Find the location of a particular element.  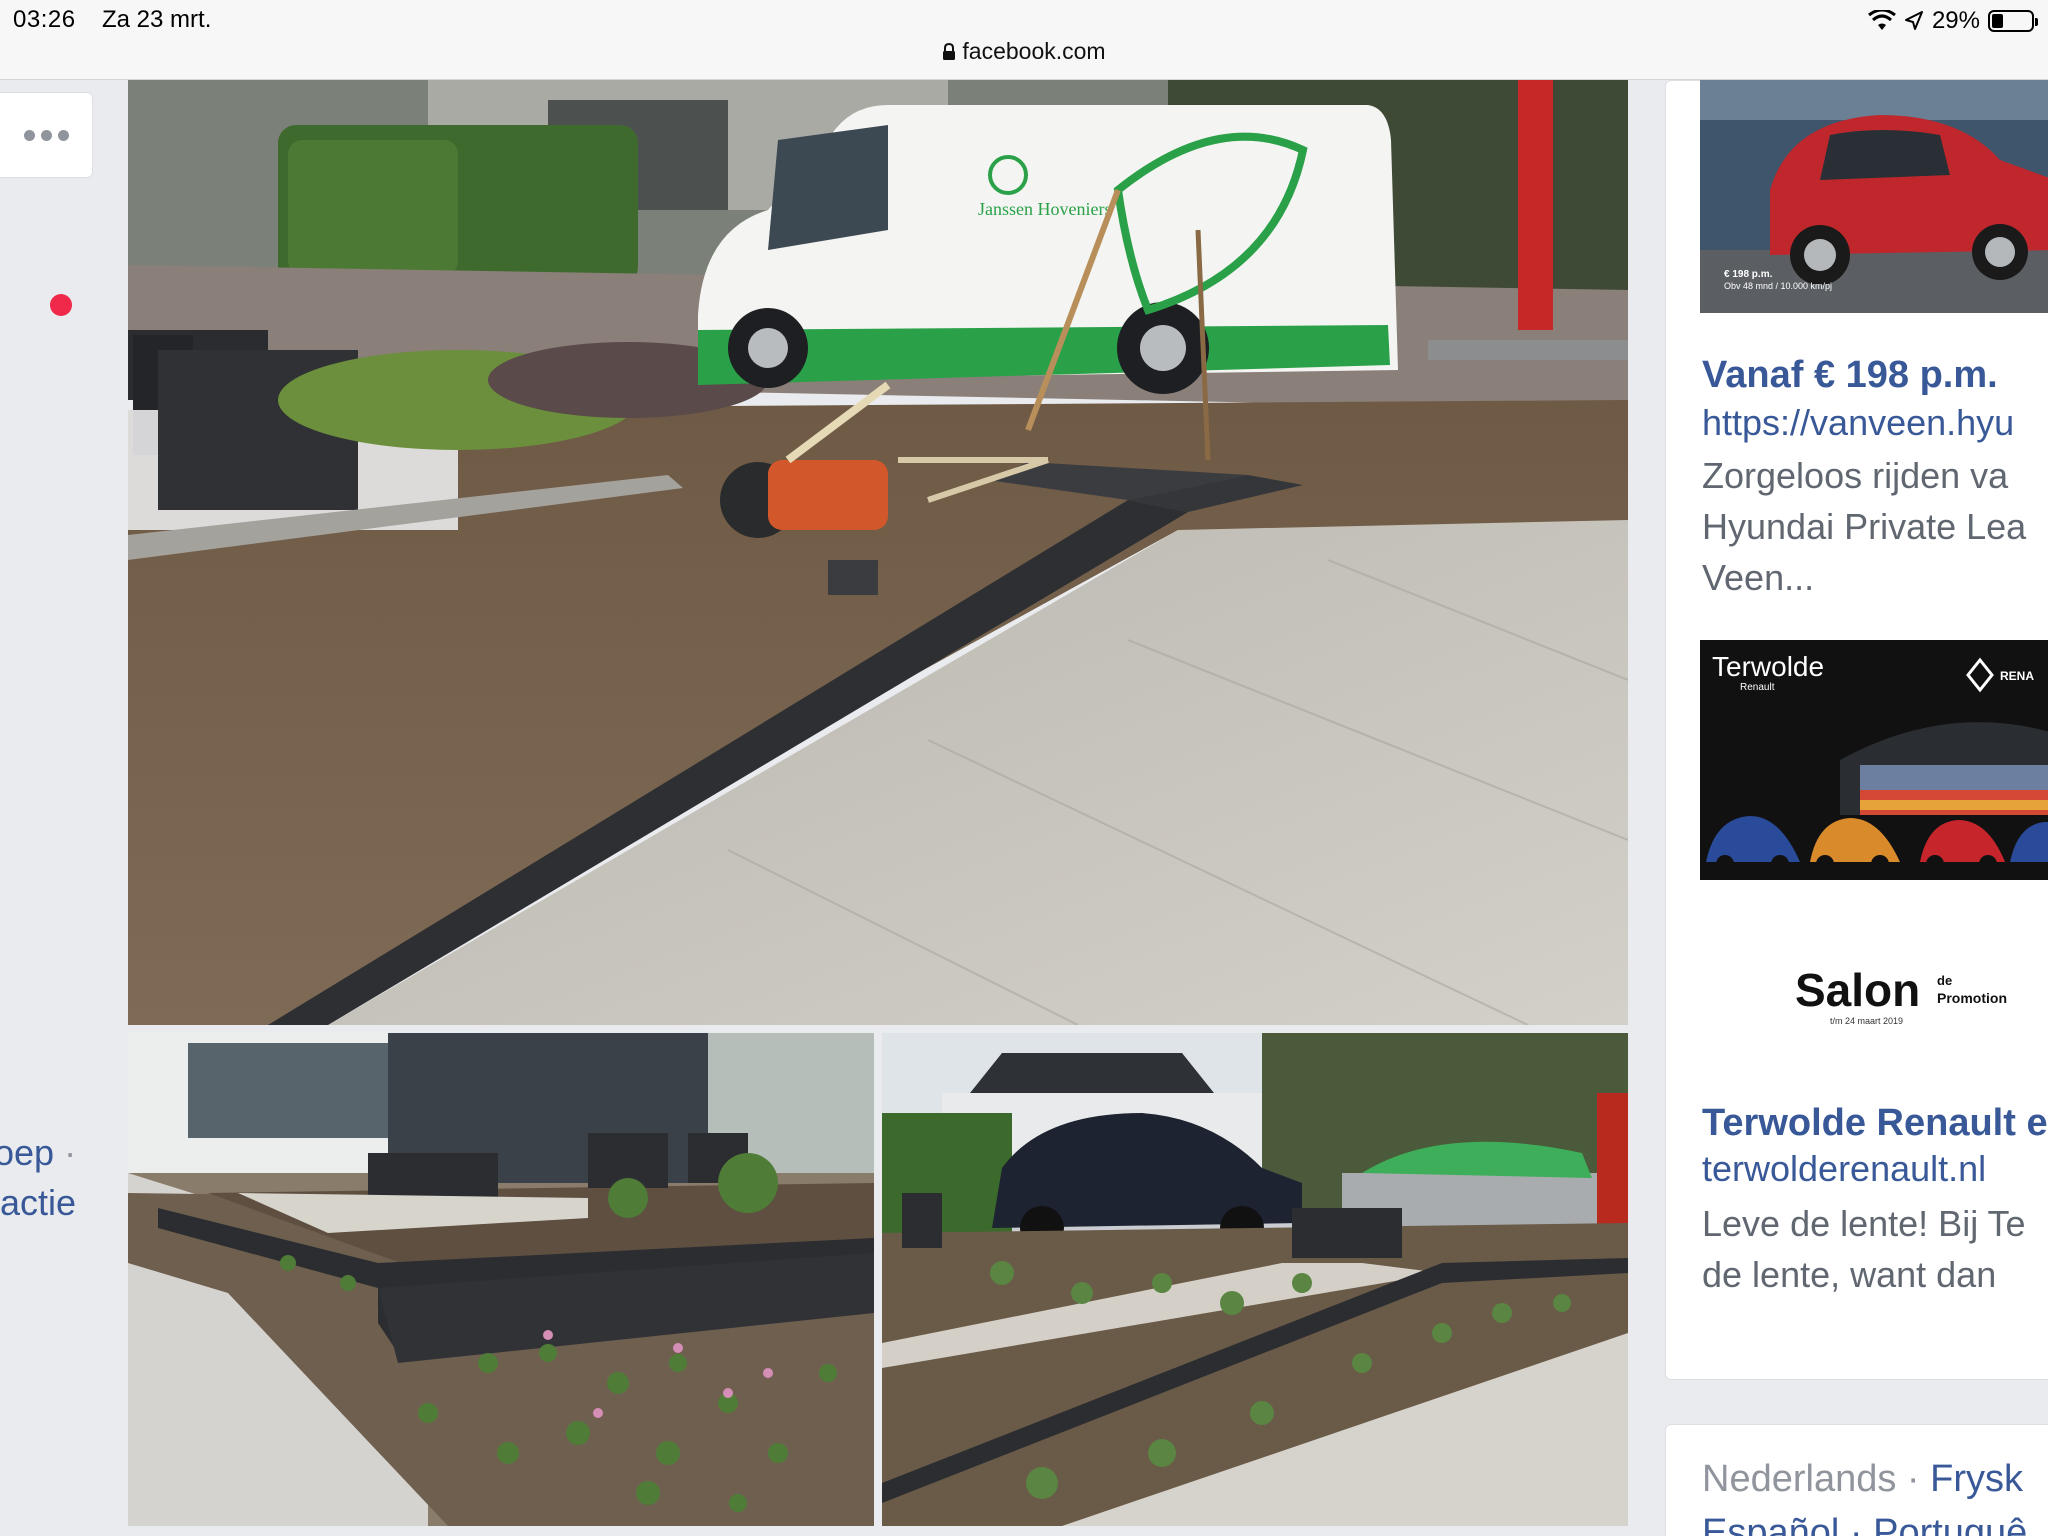

ad-brand-sub: Renault is located at coordinates (1757, 687).